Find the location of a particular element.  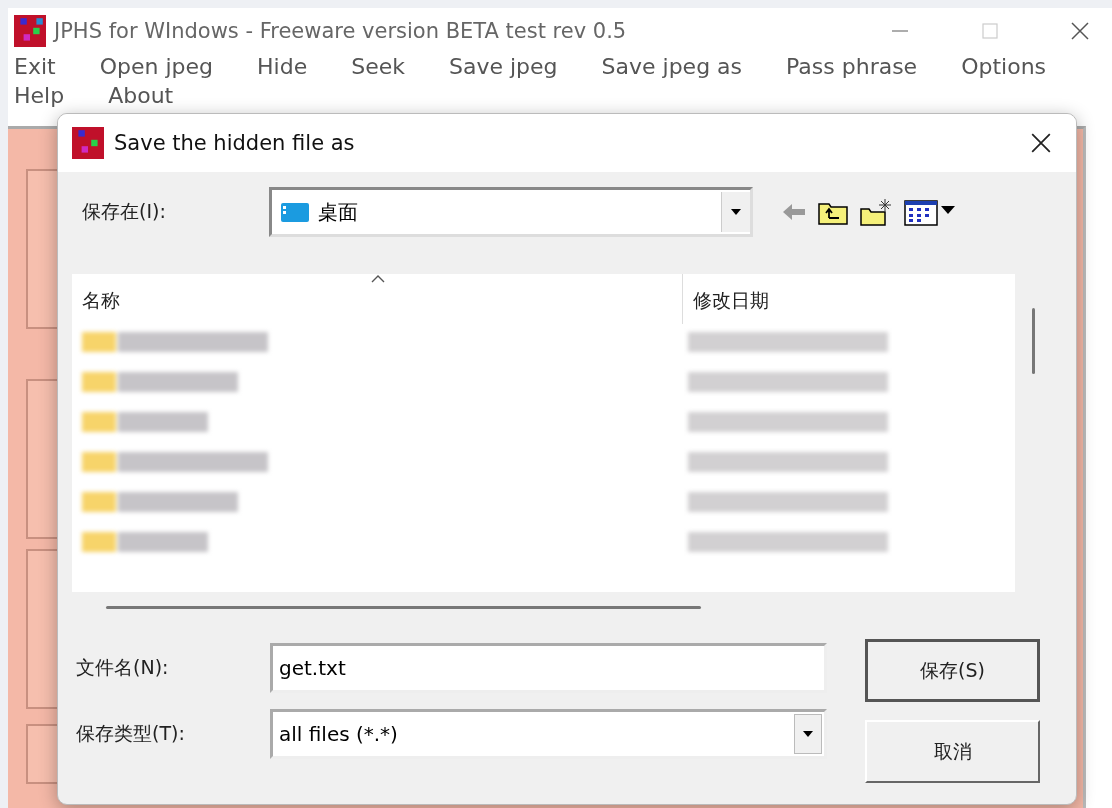

menu-item: Save jpeg as is located at coordinates (672, 66).